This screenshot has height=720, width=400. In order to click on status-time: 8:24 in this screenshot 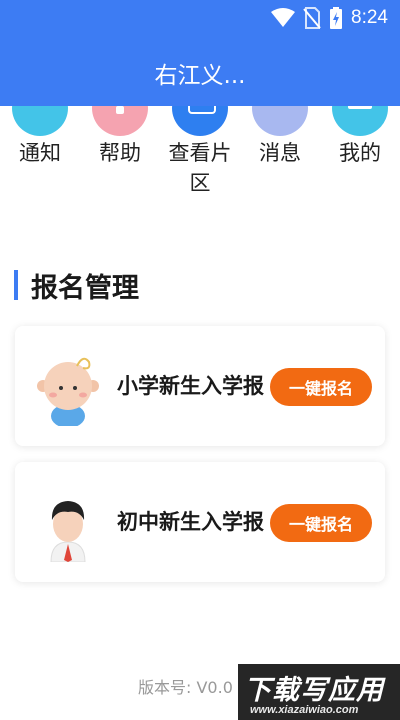, I will do `click(369, 17)`.